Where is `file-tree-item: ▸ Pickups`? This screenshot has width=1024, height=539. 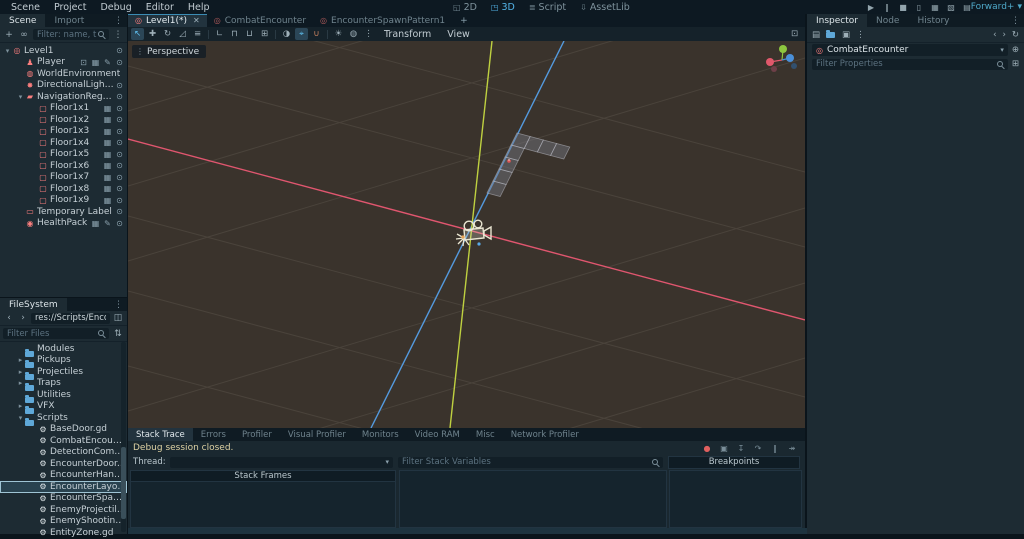
file-tree-item: ▸ Pickups is located at coordinates (63, 362).